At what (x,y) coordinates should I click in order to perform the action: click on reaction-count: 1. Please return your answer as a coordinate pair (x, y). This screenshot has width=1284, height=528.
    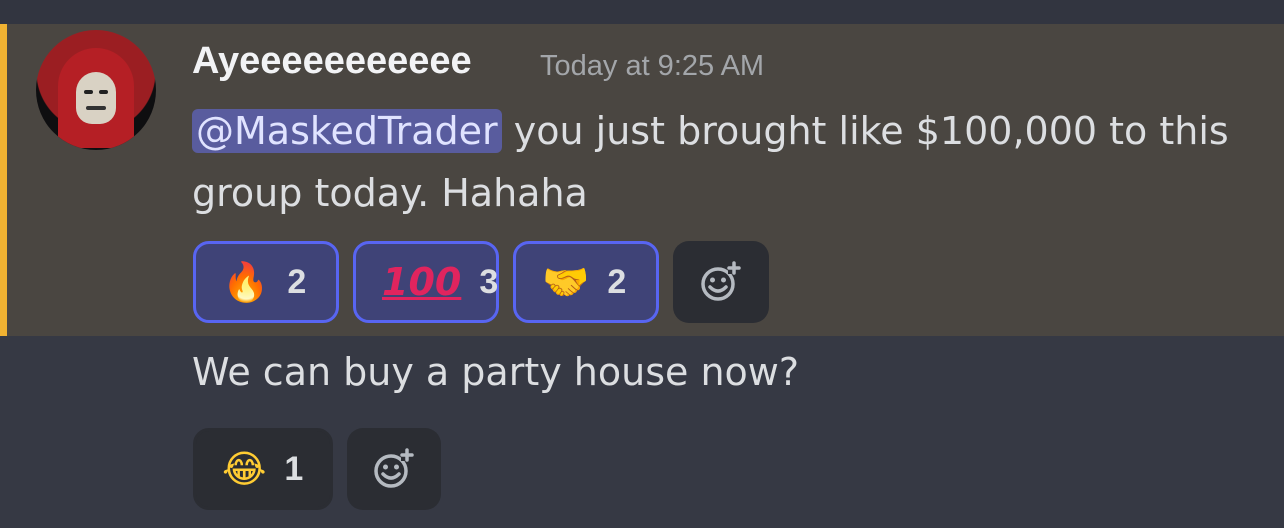
    Looking at the image, I should click on (294, 468).